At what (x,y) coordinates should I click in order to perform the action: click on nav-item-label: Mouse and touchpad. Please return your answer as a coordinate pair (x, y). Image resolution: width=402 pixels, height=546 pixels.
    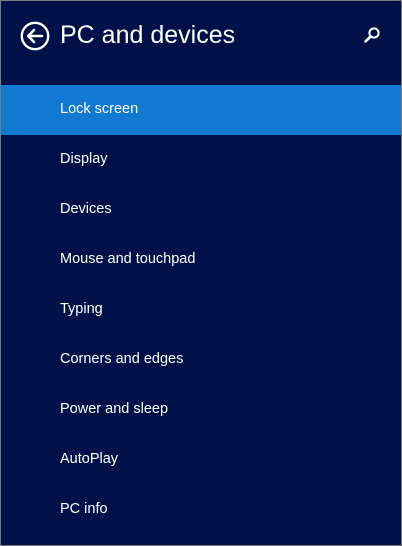
    Looking at the image, I should click on (128, 259).